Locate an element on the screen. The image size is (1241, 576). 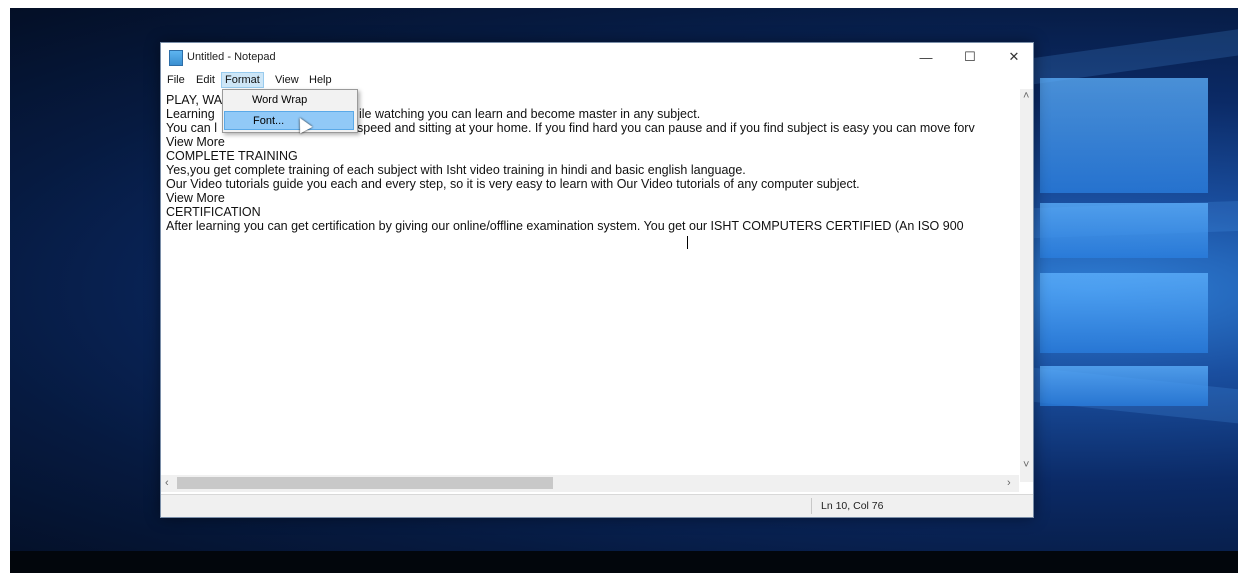
menu-help: Help is located at coordinates (320, 80).